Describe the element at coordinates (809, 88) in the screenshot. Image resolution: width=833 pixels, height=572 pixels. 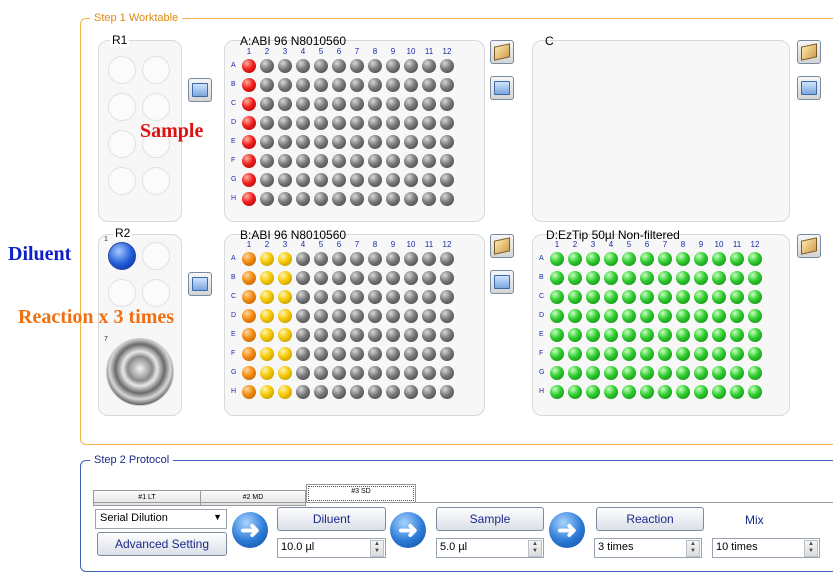
I see `plate-c-view-button` at that location.